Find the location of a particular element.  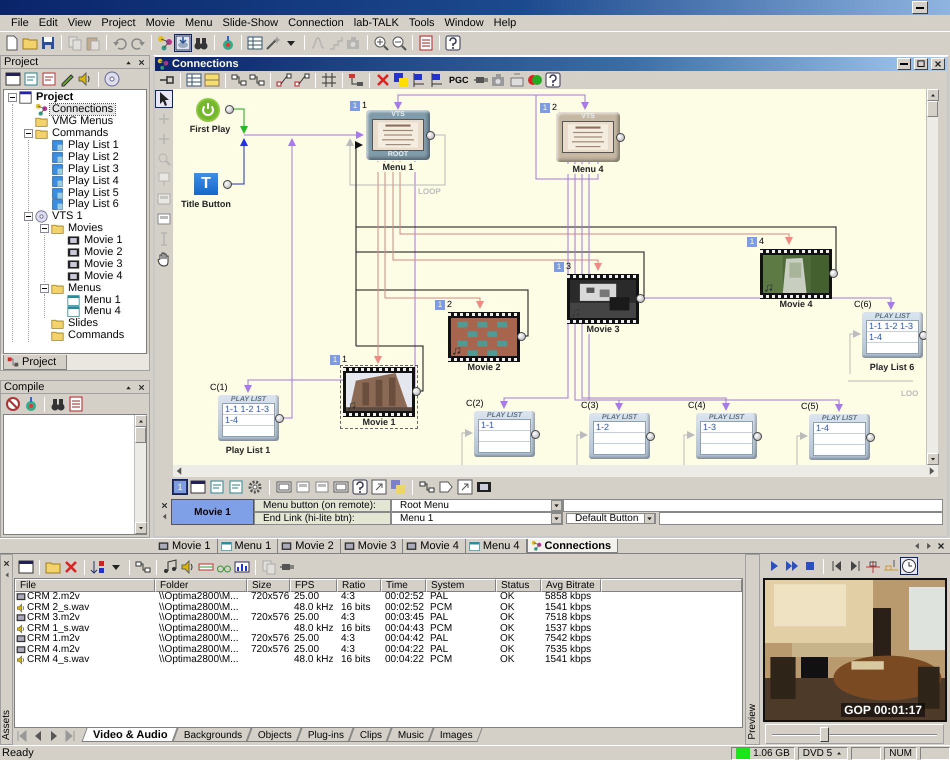

tree-item: Play List 3 is located at coordinates (93, 169).